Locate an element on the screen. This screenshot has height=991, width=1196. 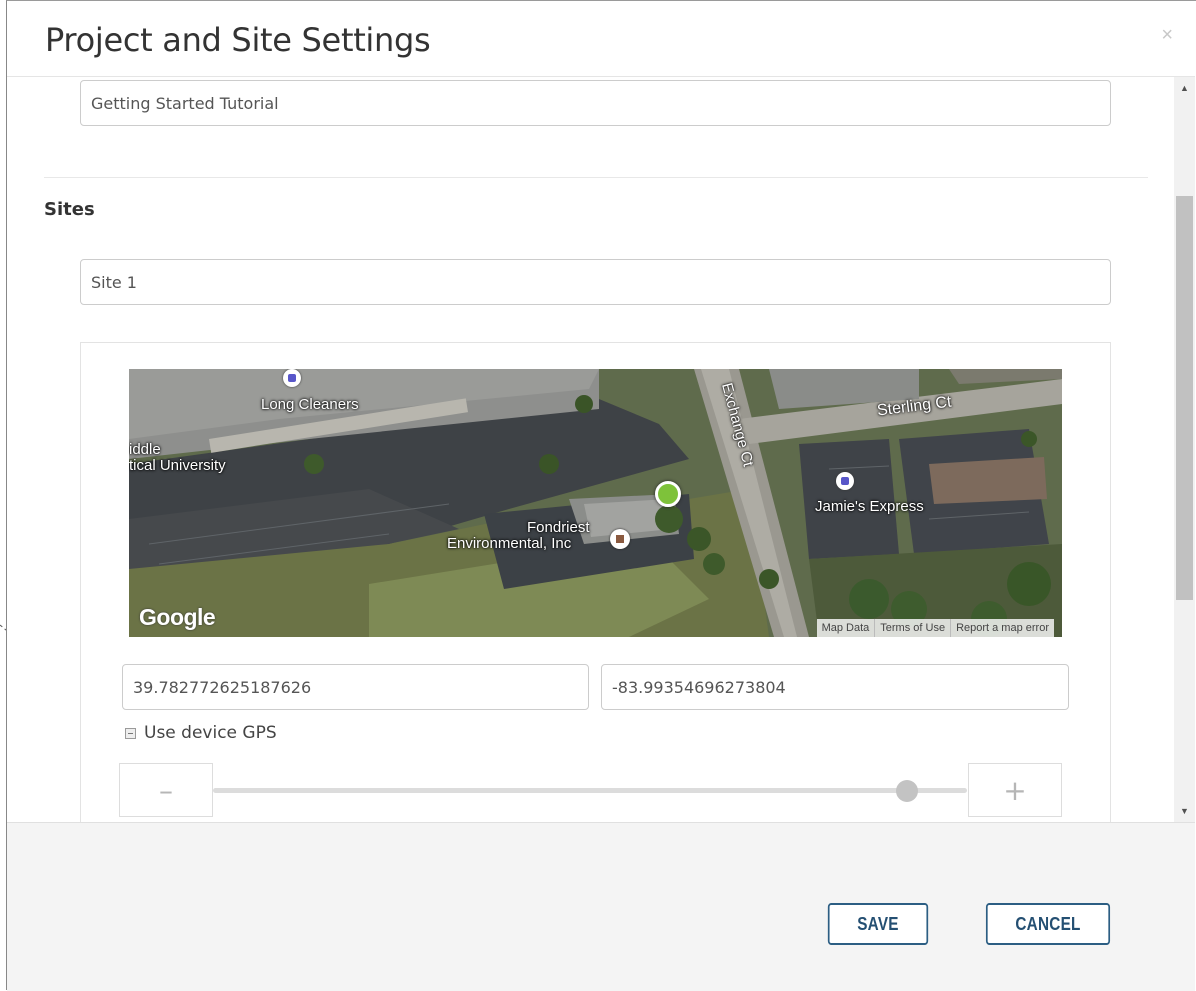
modal-header: Project and Site Settings × is located at coordinates (601, 39).